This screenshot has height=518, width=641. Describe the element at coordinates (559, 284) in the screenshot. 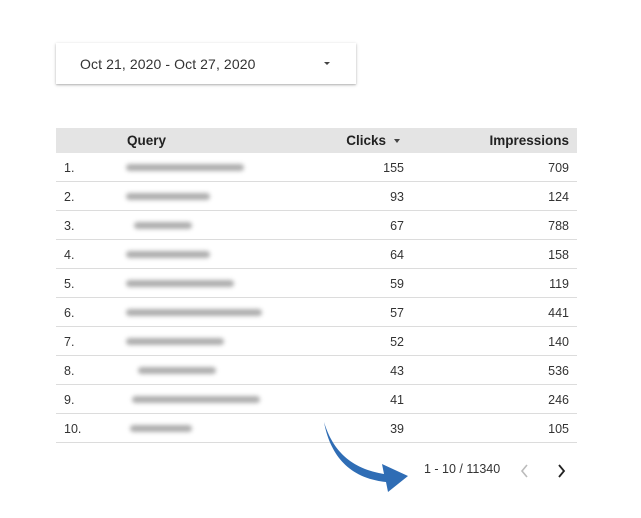

I see `impressions-cell: 119` at that location.